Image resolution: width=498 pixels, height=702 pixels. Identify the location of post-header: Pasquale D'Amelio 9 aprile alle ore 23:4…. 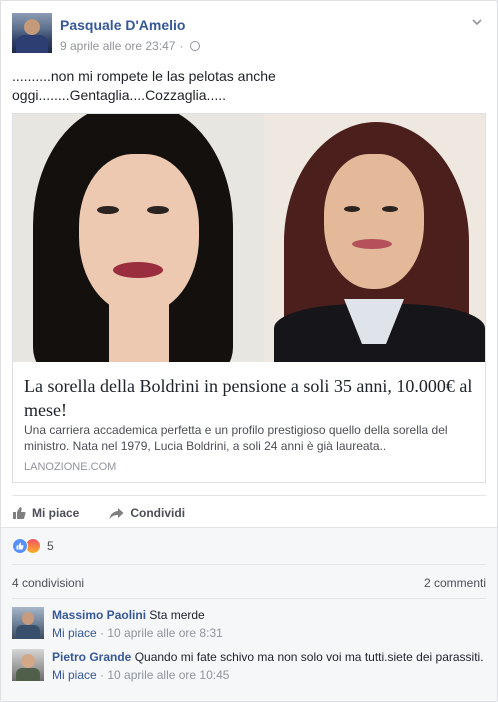
(249, 34).